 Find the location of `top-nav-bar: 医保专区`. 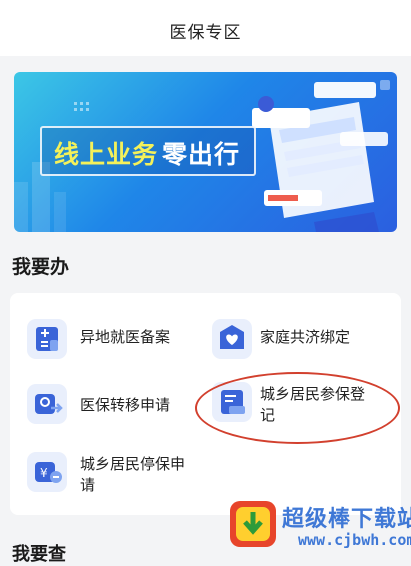

top-nav-bar: 医保专区 is located at coordinates (205, 28).